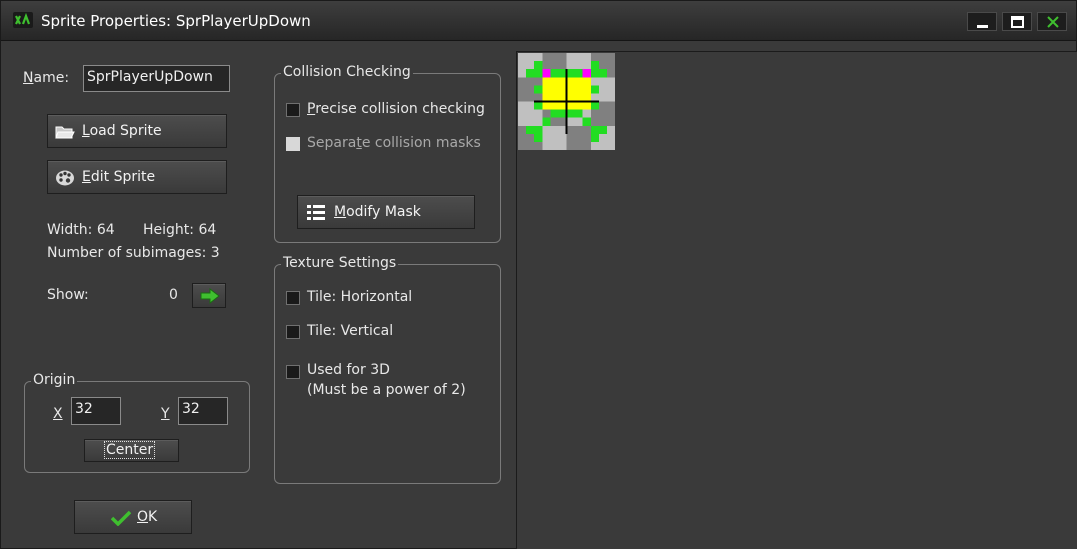 The image size is (1077, 549). Describe the element at coordinates (176, 21) in the screenshot. I see `window-title: Sprite Properties: SprPlayerUpDown` at that location.